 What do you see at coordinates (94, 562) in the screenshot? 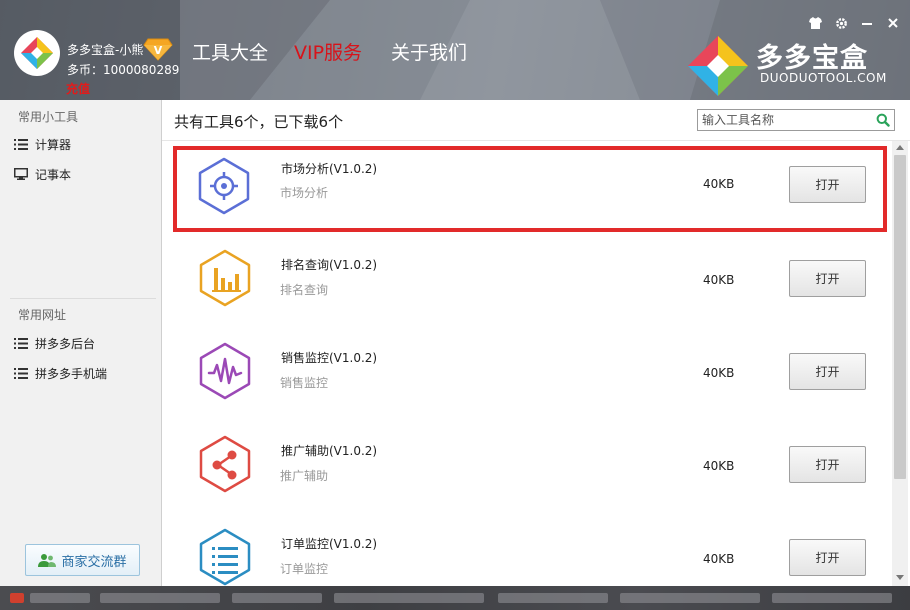
I see `merchant-group-label: 商家交流群` at bounding box center [94, 562].